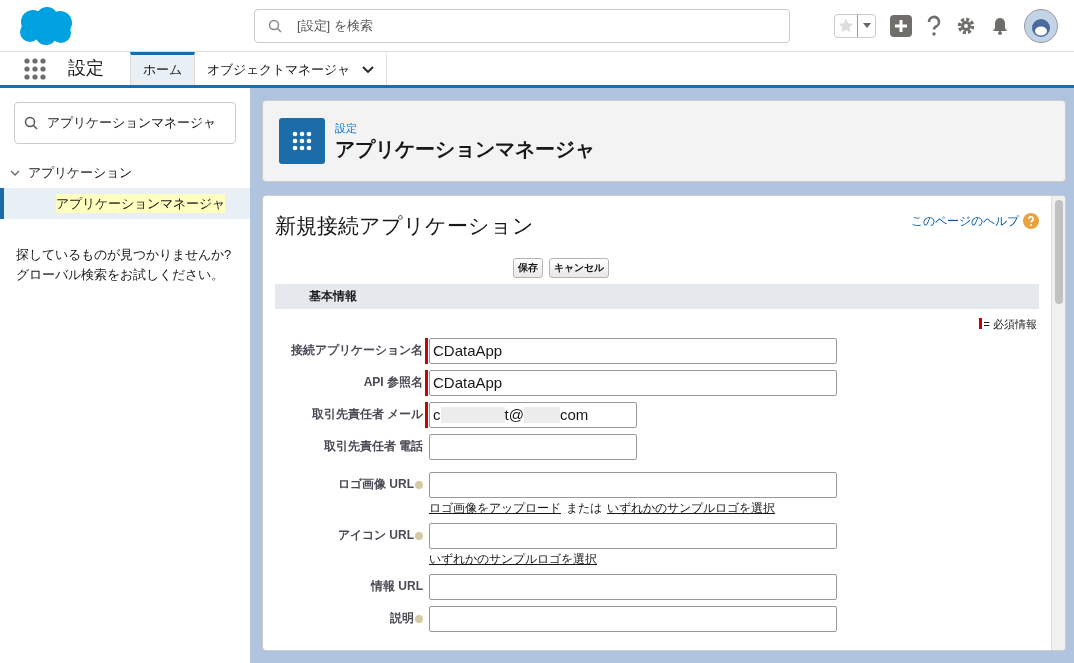  Describe the element at coordinates (162, 68) in the screenshot. I see `nav-tab: ホーム` at that location.